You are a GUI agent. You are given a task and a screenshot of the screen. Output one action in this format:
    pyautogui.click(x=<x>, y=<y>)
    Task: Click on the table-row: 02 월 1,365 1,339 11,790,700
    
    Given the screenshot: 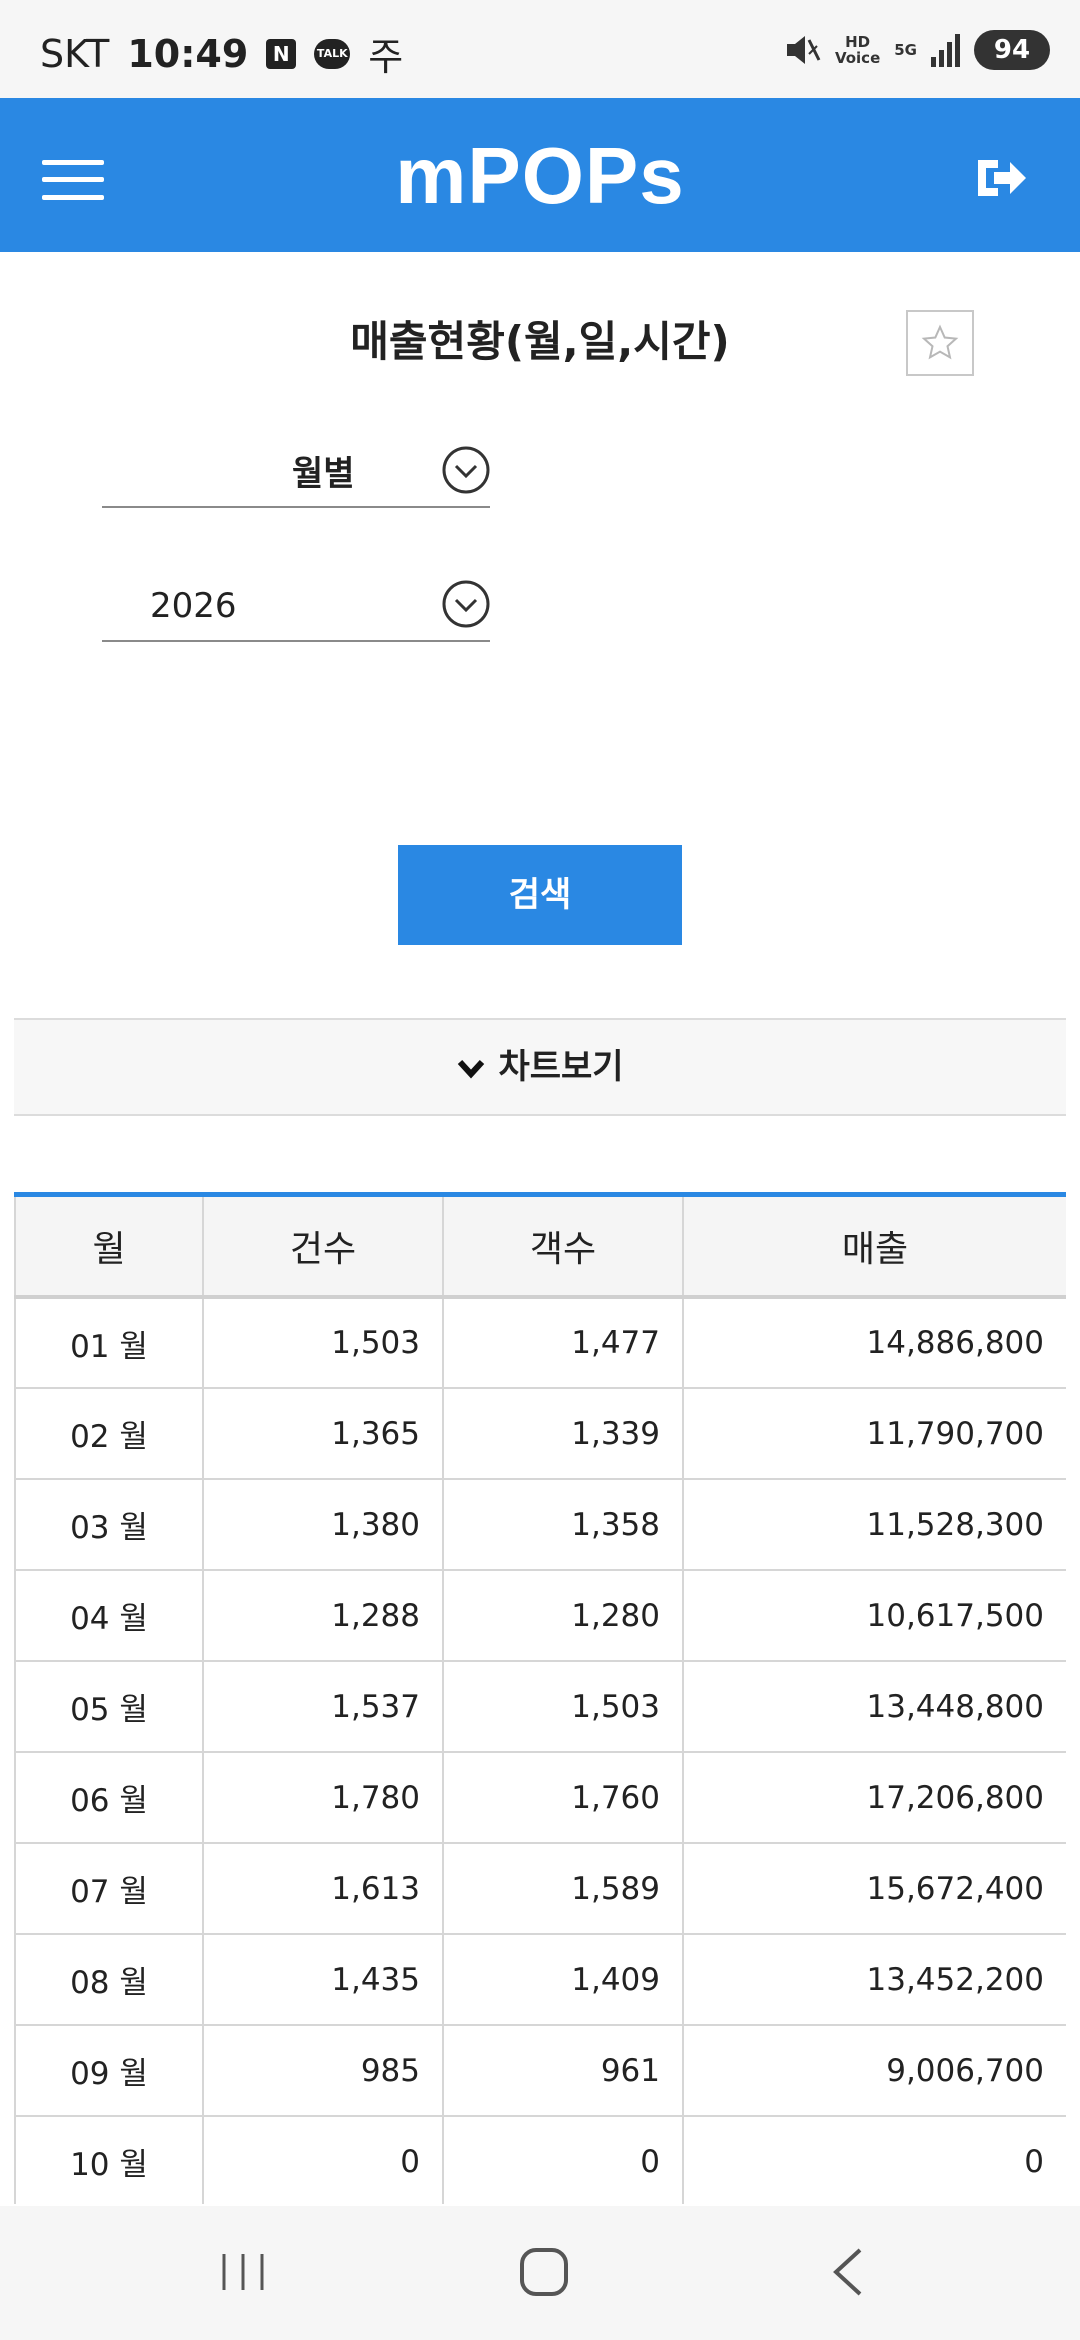 What is the action you would take?
    pyautogui.click(x=540, y=1434)
    